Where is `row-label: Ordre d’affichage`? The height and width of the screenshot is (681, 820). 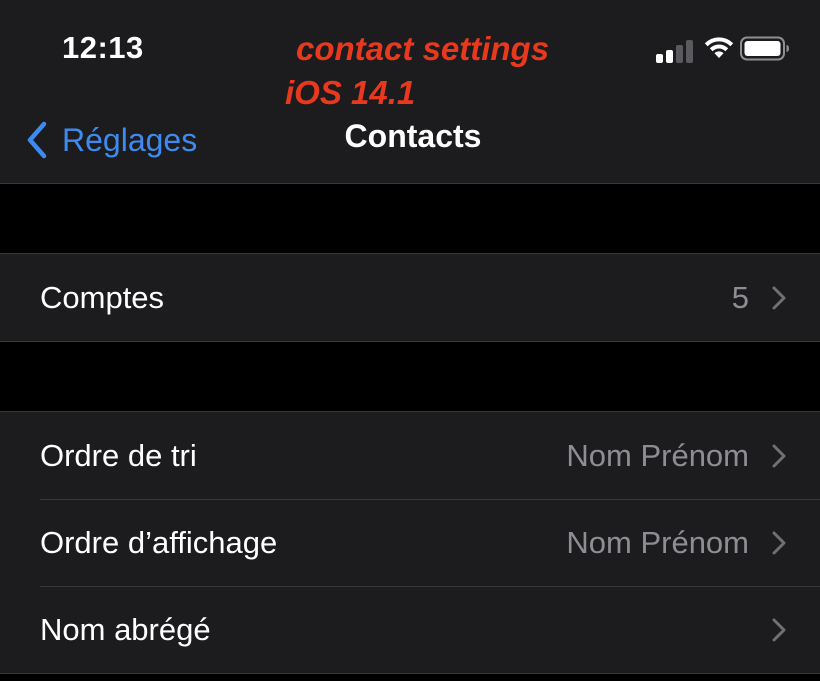
row-label: Ordre d’affichage is located at coordinates (159, 542).